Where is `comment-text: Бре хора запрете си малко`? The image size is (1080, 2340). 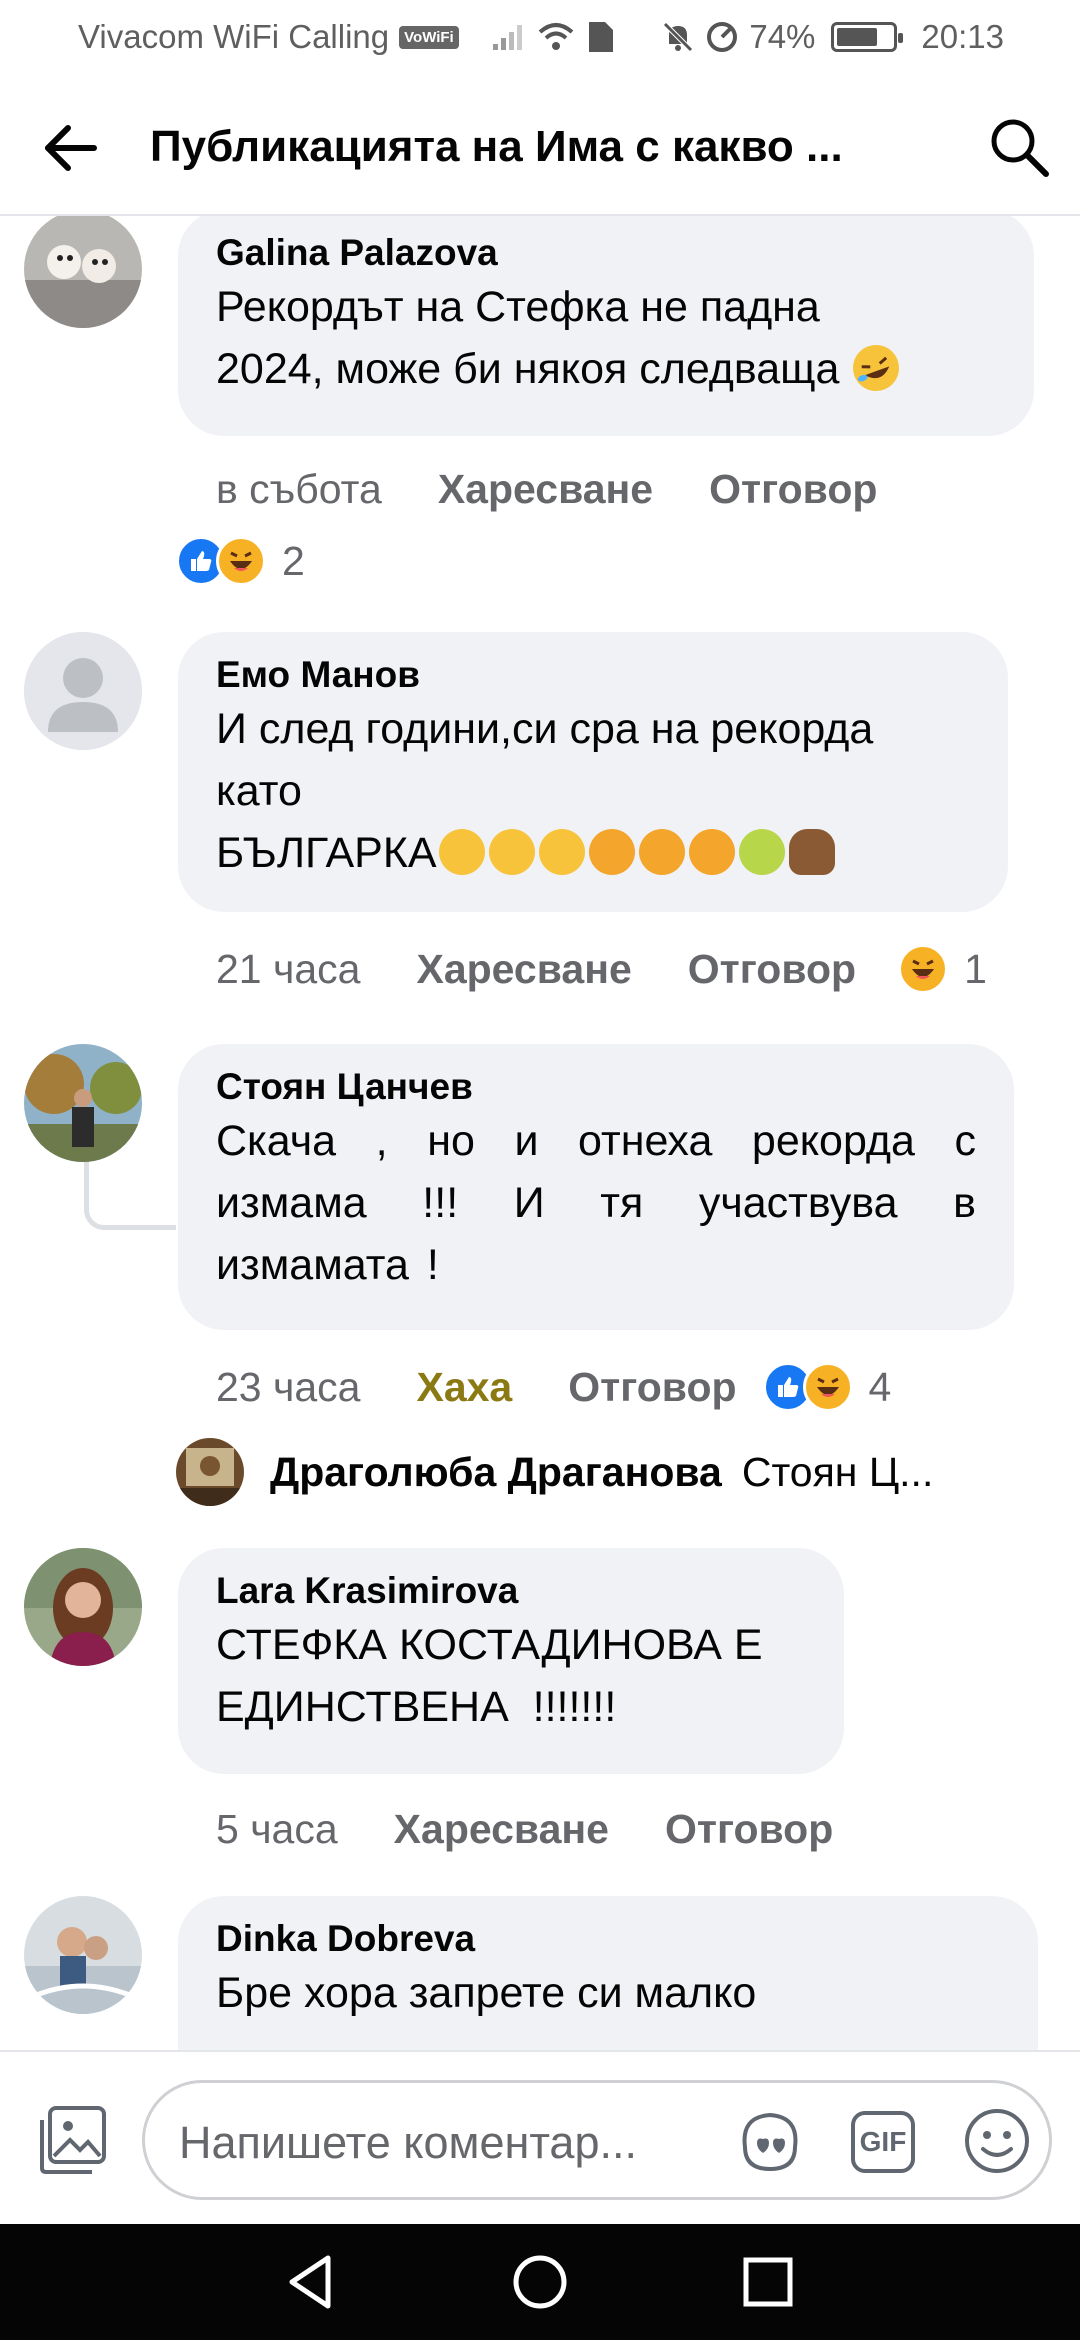
comment-text: Бре хора запрете си малко is located at coordinates (608, 1993).